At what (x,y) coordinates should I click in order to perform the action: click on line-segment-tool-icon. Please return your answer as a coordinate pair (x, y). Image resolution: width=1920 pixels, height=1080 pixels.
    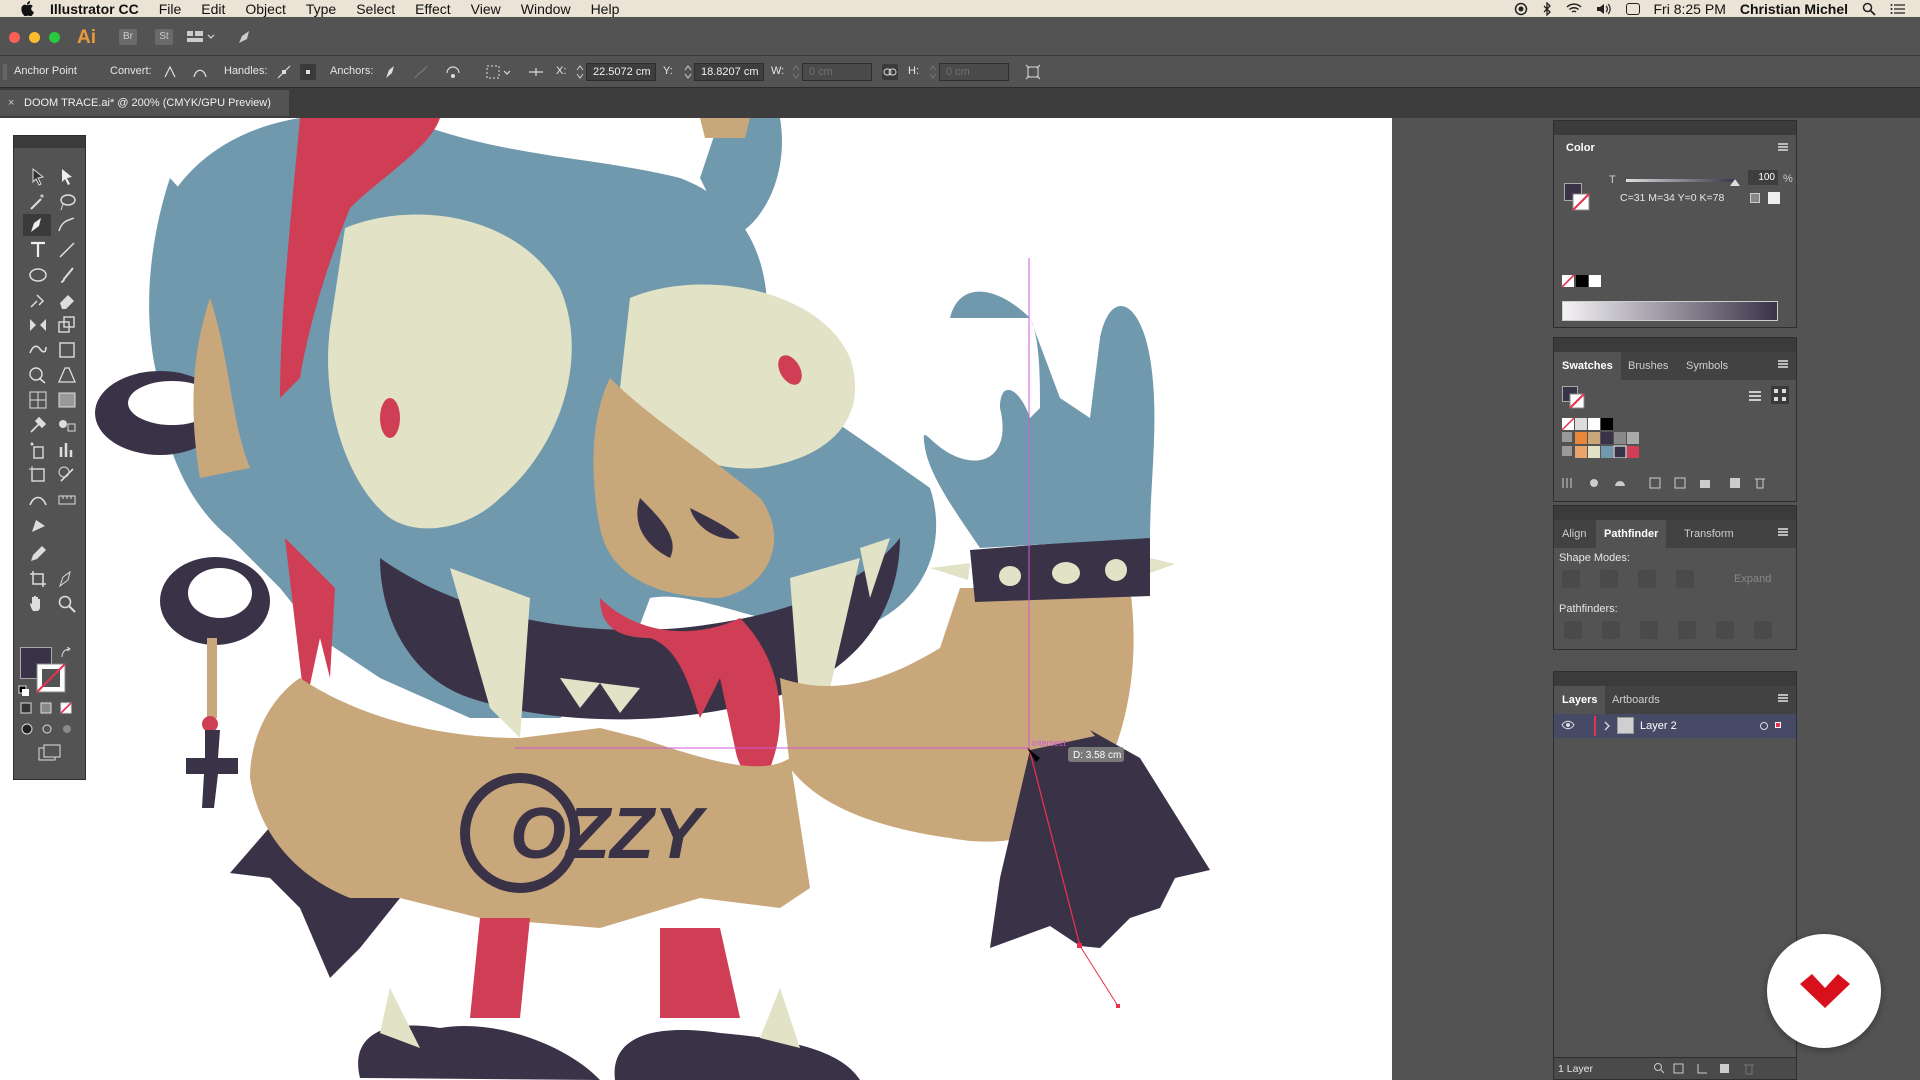
    Looking at the image, I should click on (67, 250).